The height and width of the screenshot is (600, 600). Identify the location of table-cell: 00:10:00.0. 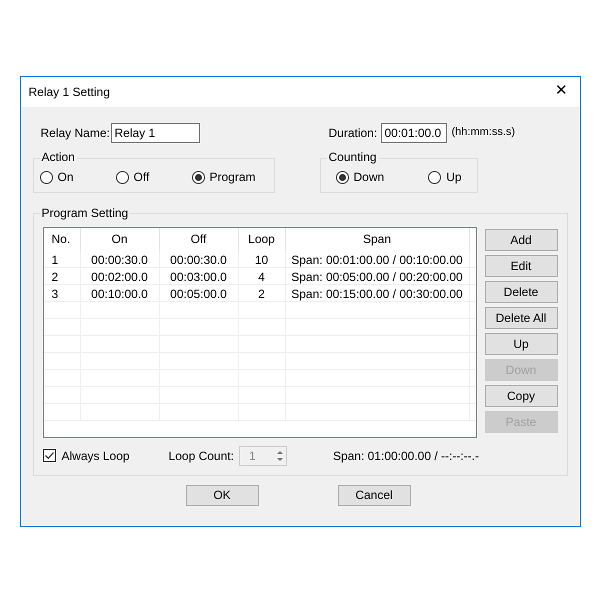
(119, 293).